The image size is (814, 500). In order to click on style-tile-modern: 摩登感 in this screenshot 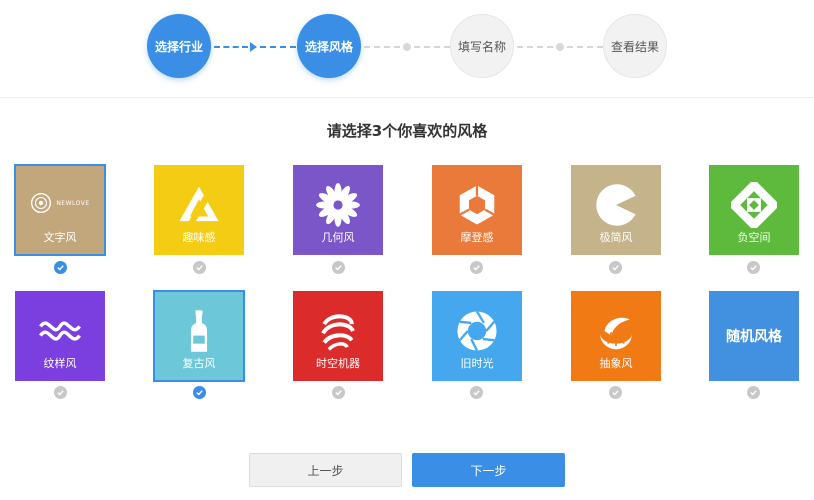, I will do `click(477, 210)`.